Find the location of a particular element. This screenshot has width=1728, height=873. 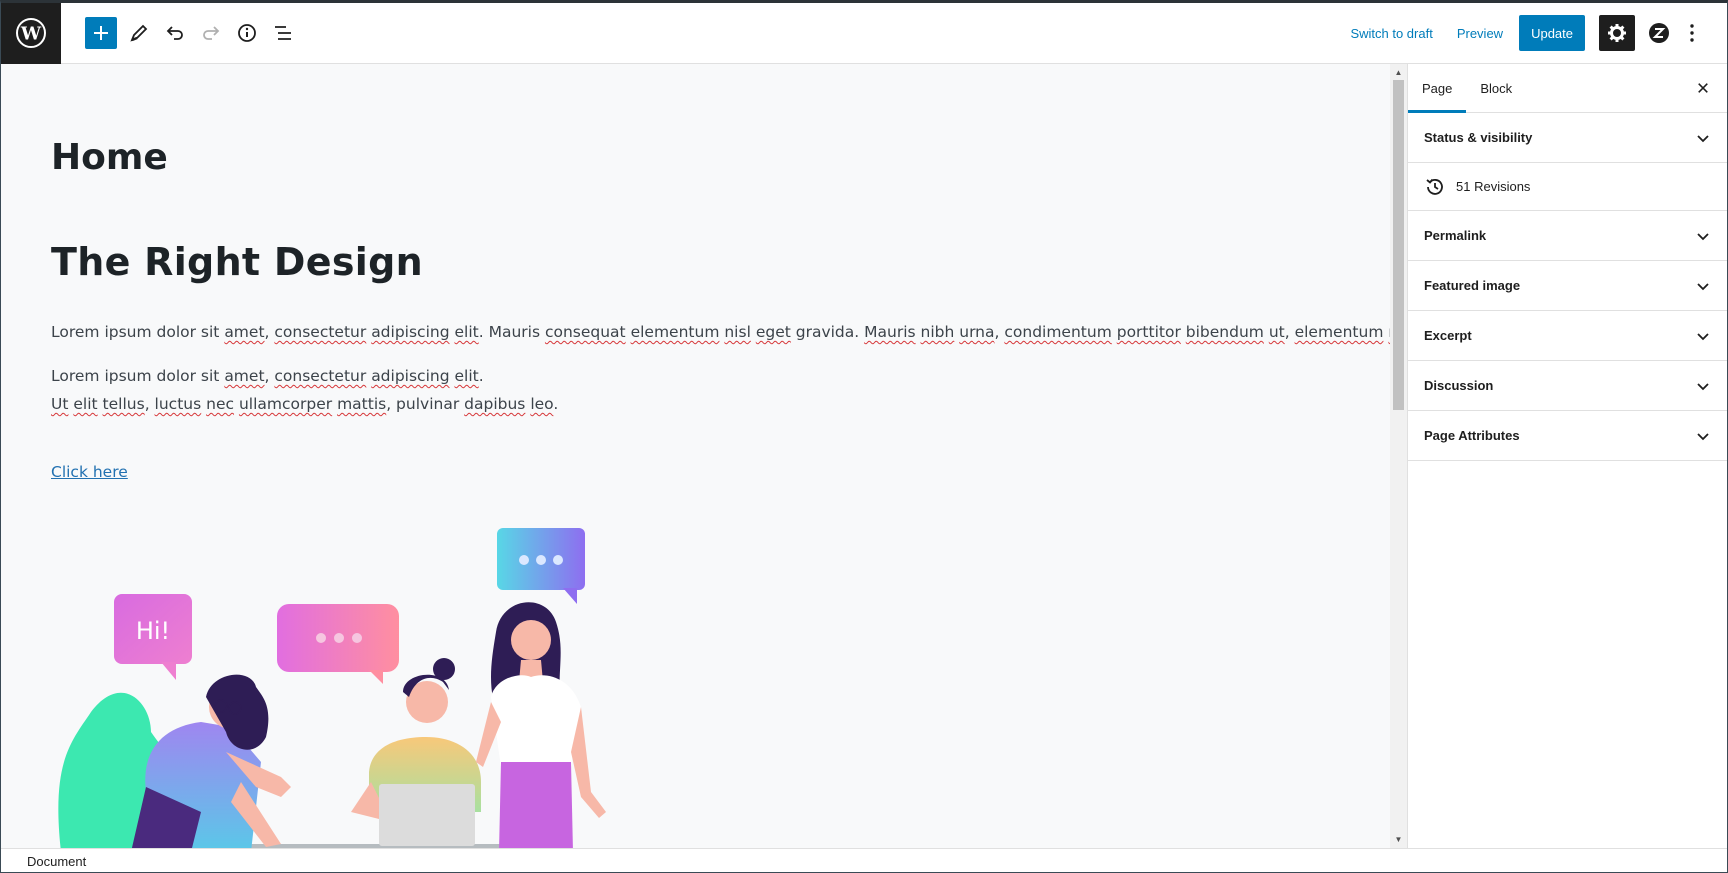

block-inserter-button is located at coordinates (101, 33).